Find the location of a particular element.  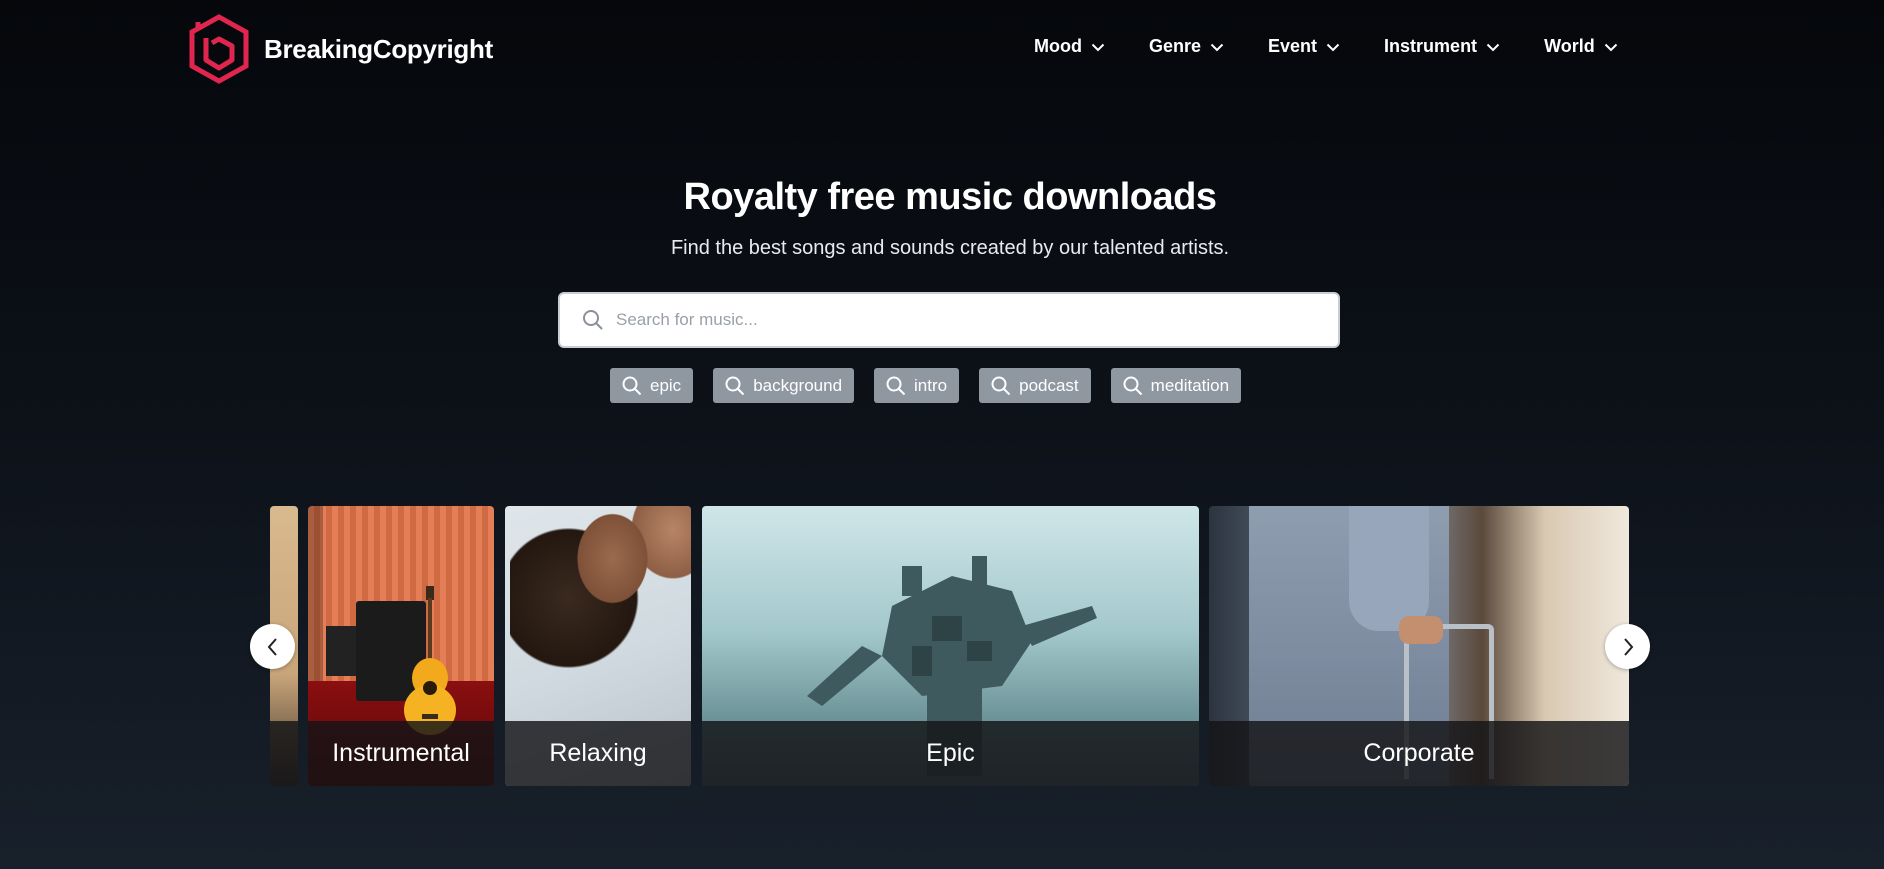

card-image-hand is located at coordinates (1421, 630).